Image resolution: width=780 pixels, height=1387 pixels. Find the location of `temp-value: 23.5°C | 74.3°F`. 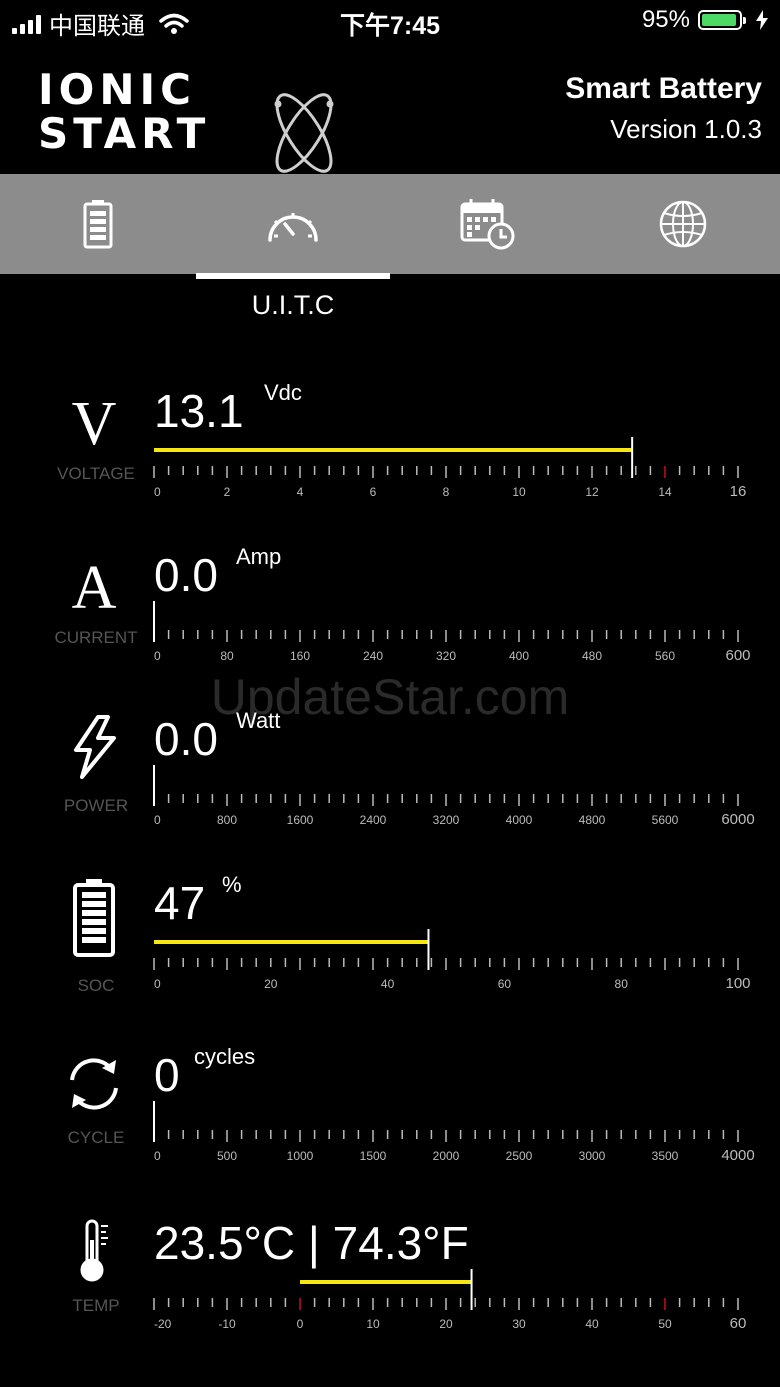

temp-value: 23.5°C | 74.3°F is located at coordinates (311, 1243).